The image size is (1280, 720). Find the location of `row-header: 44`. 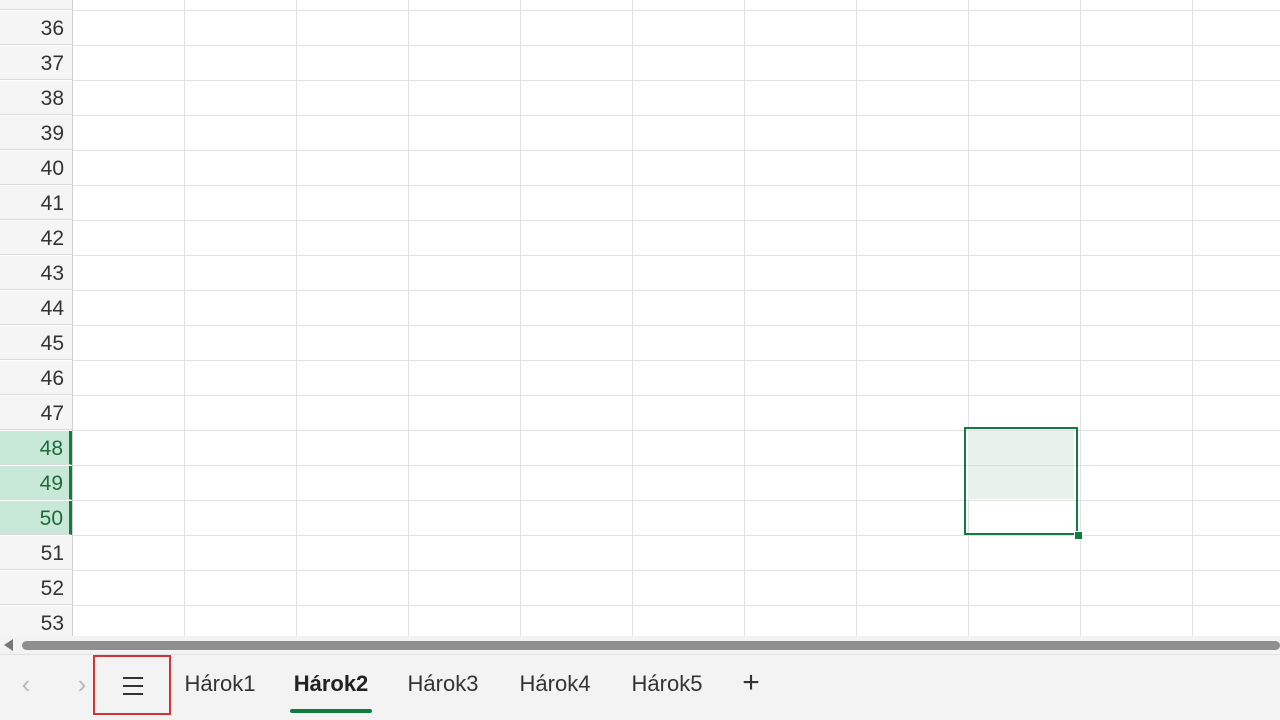

row-header: 44 is located at coordinates (36, 308).